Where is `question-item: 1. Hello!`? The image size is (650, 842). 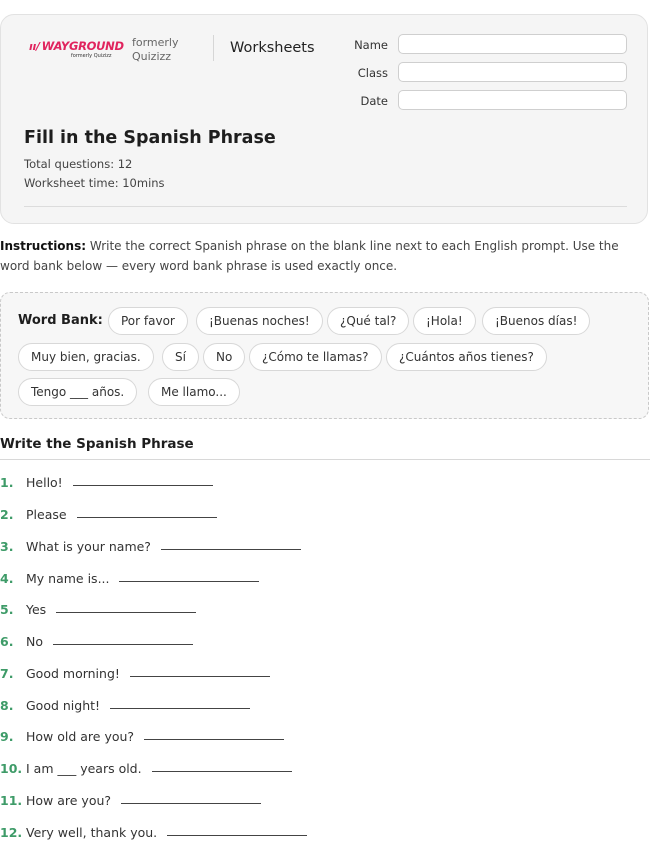 question-item: 1. Hello! is located at coordinates (106, 480).